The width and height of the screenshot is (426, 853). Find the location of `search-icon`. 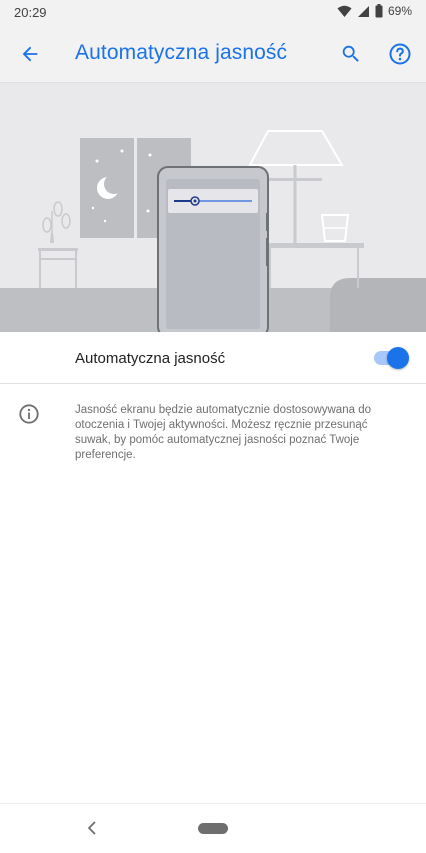

search-icon is located at coordinates (350, 53).